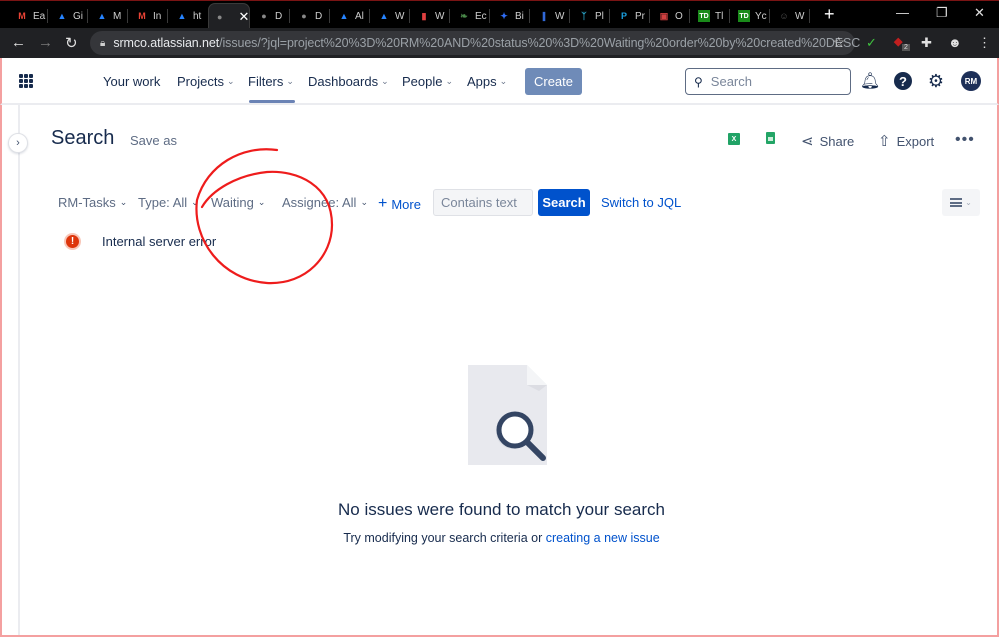 This screenshot has height=637, width=999. Describe the element at coordinates (232, 202) in the screenshot. I see `filter-label: Waiting` at that location.